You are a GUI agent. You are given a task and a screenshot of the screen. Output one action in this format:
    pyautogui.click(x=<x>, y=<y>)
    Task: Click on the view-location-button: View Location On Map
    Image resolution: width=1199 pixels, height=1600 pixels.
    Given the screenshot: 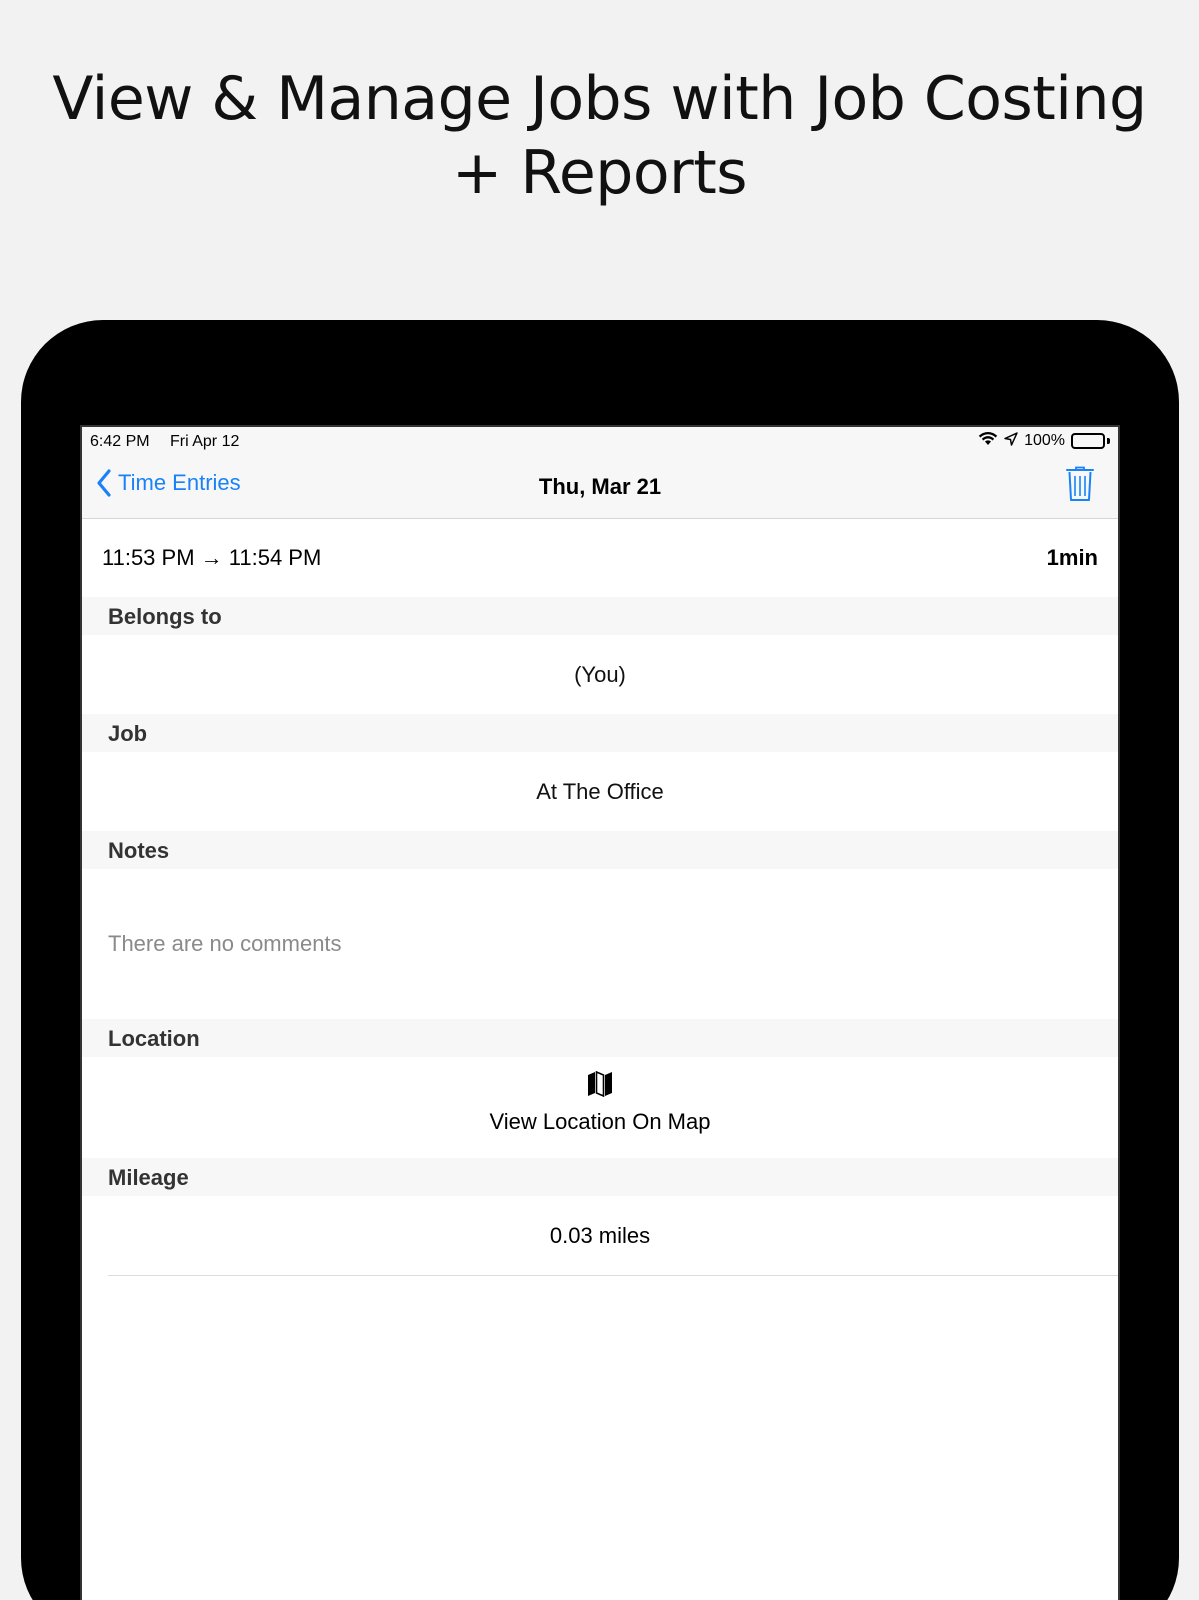 What is the action you would take?
    pyautogui.click(x=600, y=1107)
    